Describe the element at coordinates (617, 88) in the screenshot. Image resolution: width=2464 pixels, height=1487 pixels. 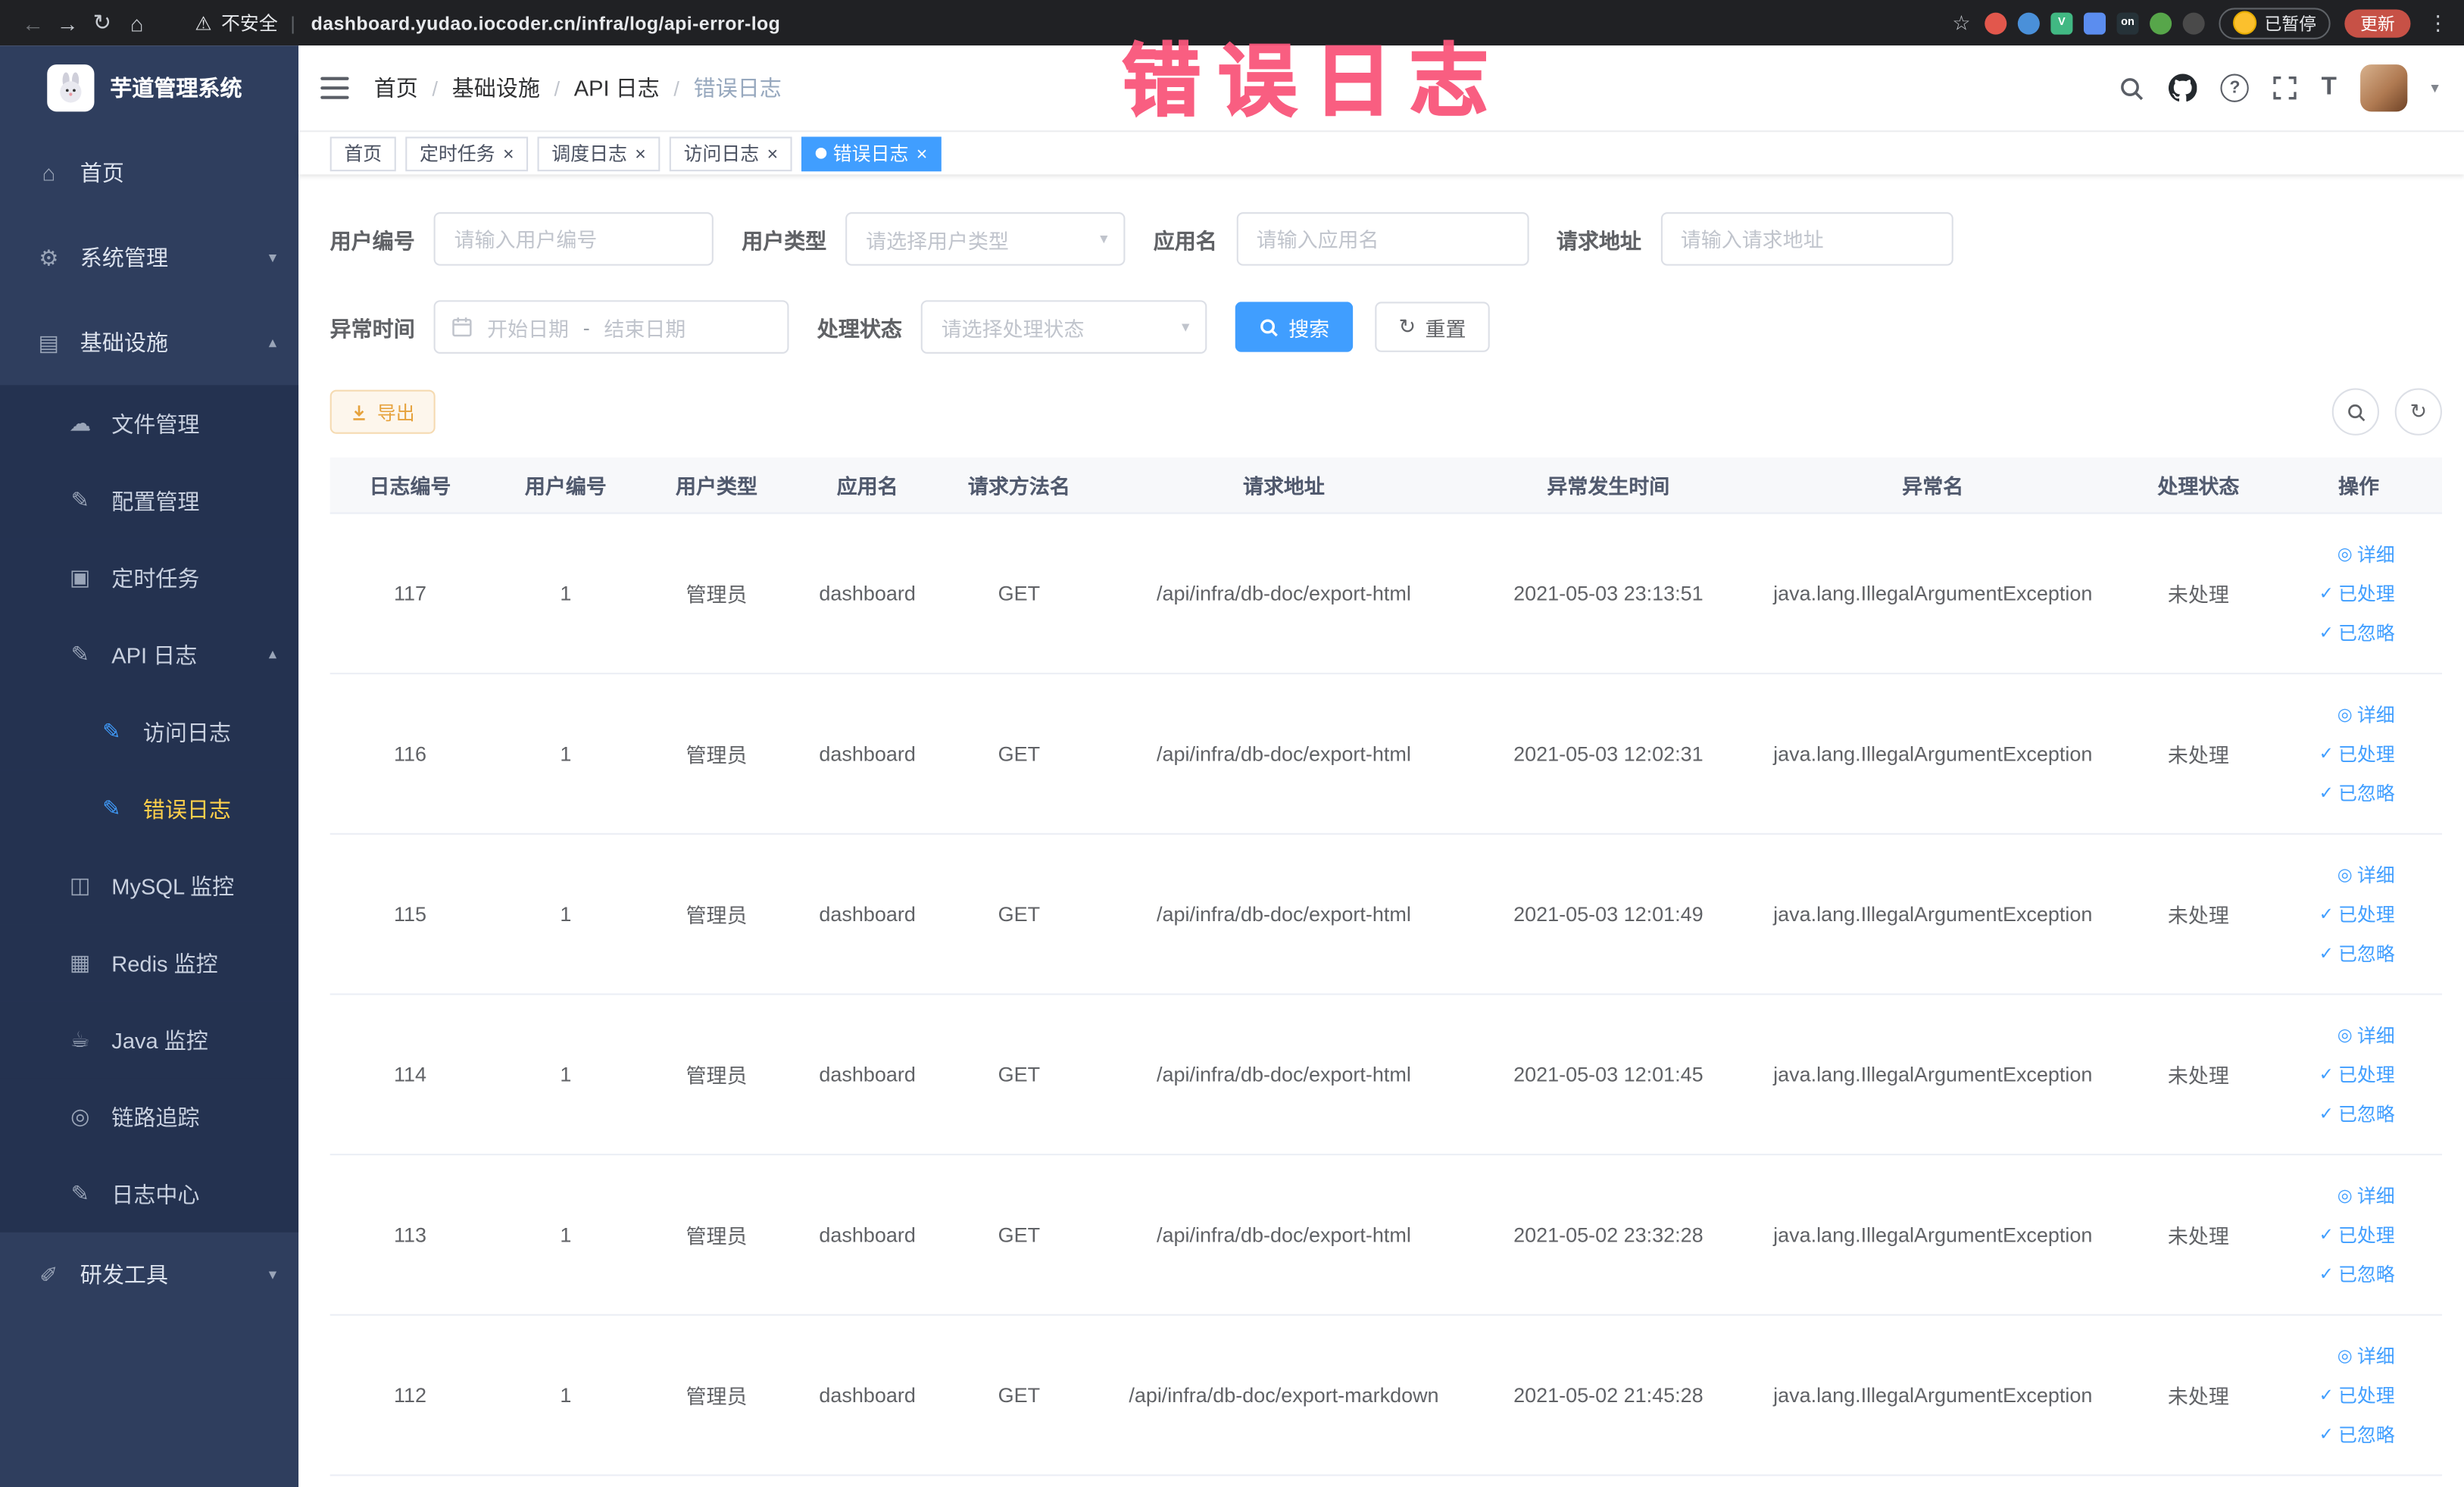
I see `breadcrumb-api-log: API 日志` at that location.